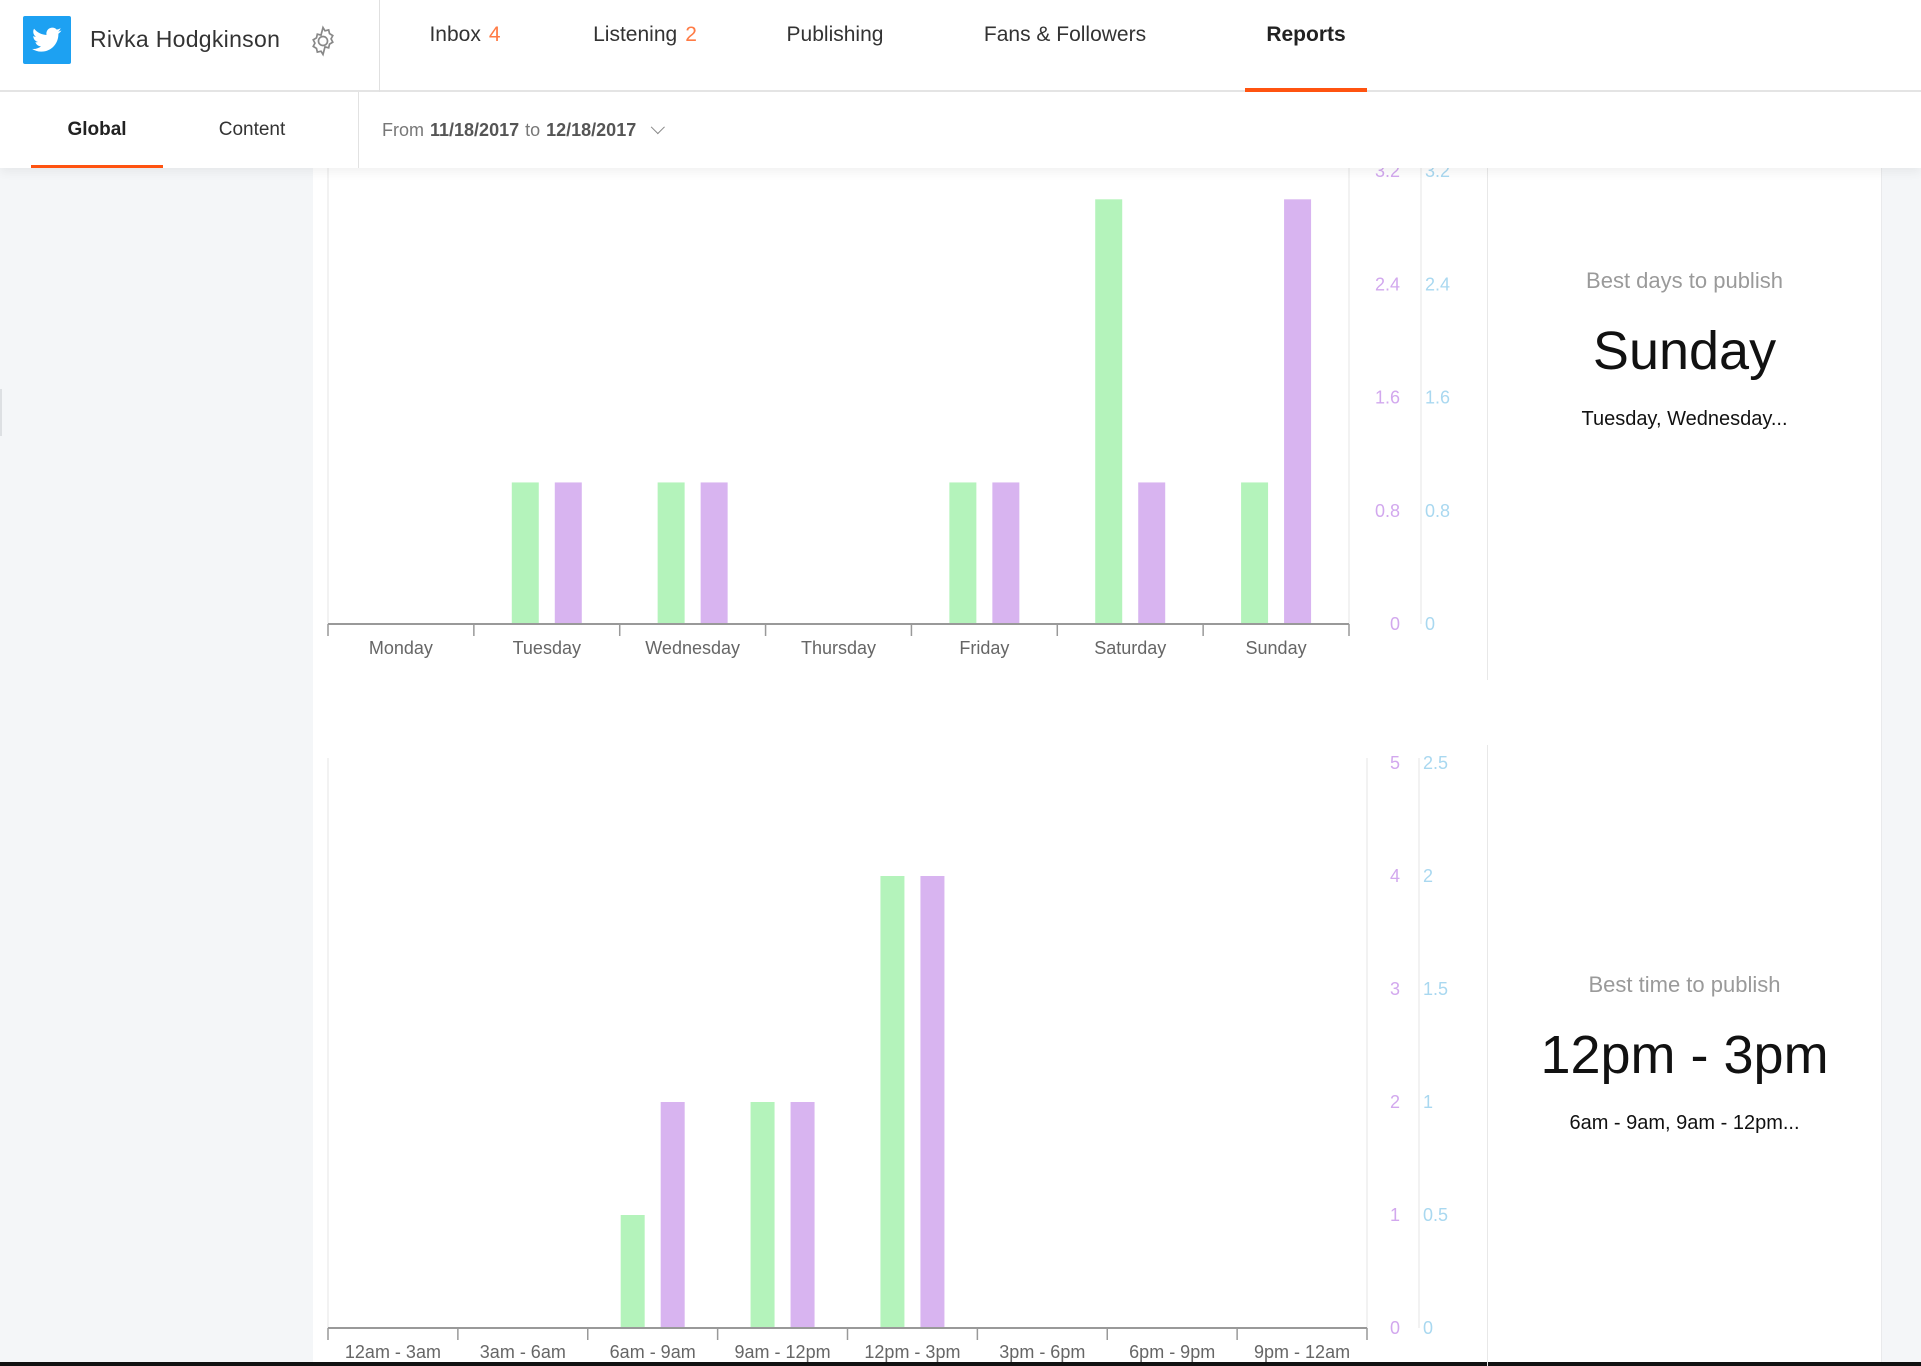 The image size is (1921, 1366). I want to click on x-tick-label: Wednesday, so click(692, 648).